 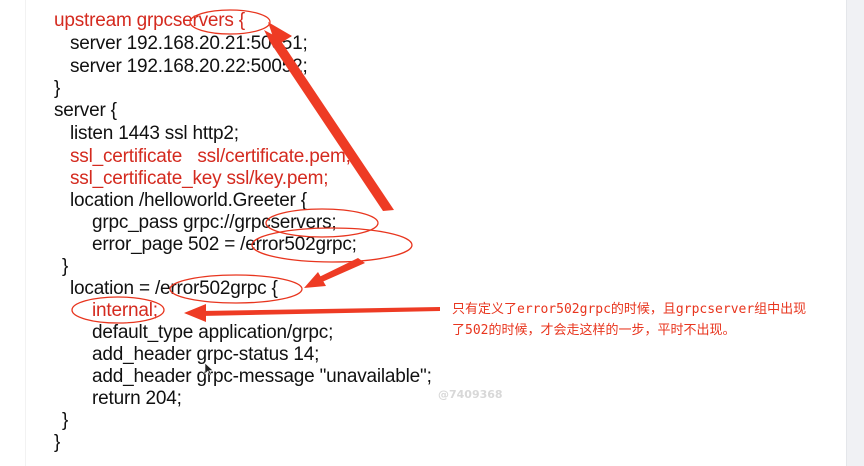 I want to click on ssl-certificate-directive: ssl_certificate ssl/certificate.pem;, so click(x=210, y=156).